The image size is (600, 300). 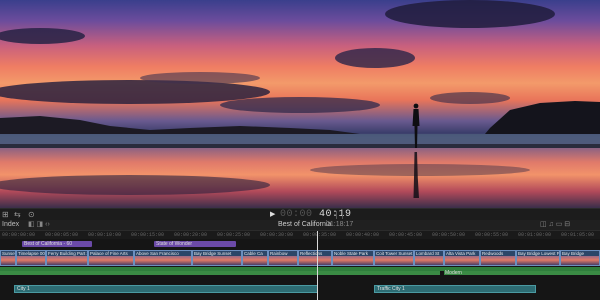 I want to click on ruler-tick: 00:00:40:00, so click(x=363, y=235).